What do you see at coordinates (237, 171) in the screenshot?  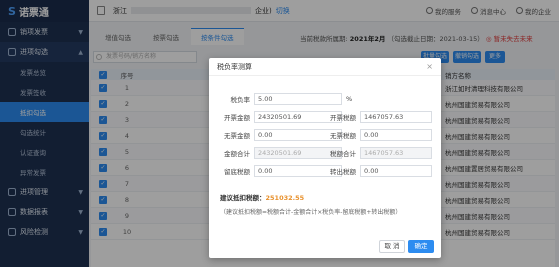 I see `field-label: 留底税额` at bounding box center [237, 171].